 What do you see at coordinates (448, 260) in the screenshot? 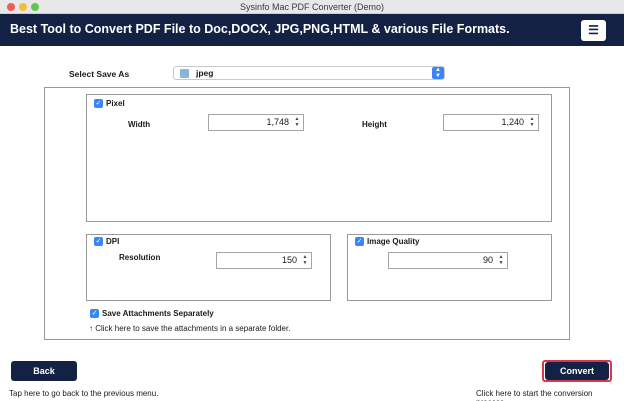
I see `image-quality-stepper: 90 ▲ ▼` at bounding box center [448, 260].